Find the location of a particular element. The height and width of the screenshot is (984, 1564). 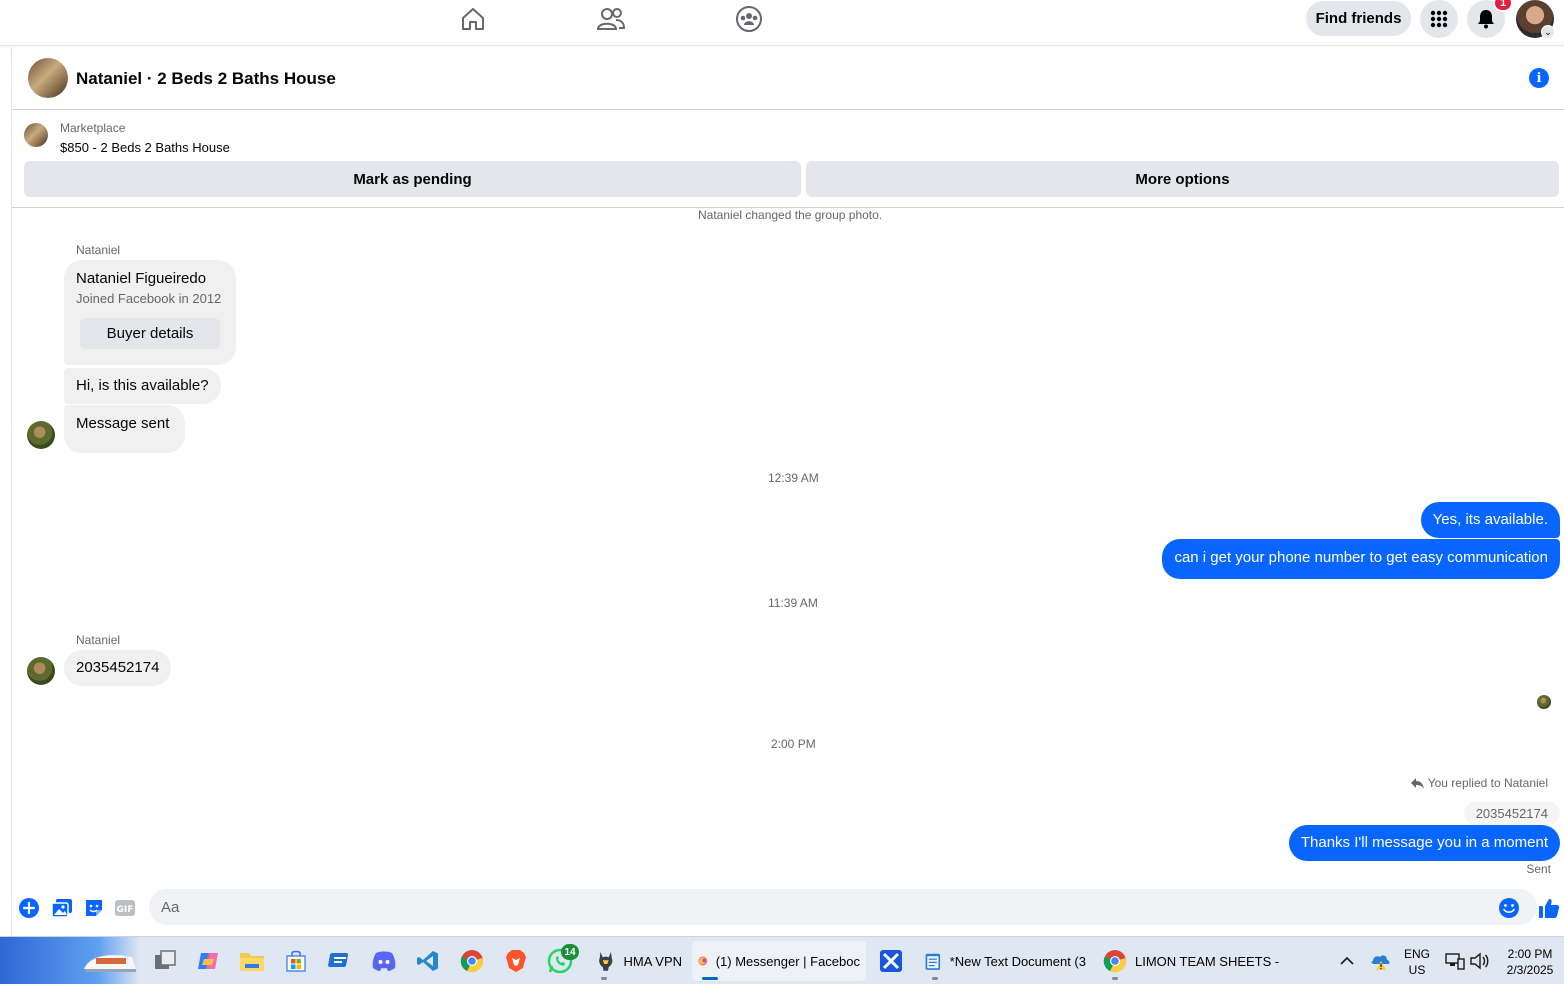

message-input is located at coordinates (843, 907).